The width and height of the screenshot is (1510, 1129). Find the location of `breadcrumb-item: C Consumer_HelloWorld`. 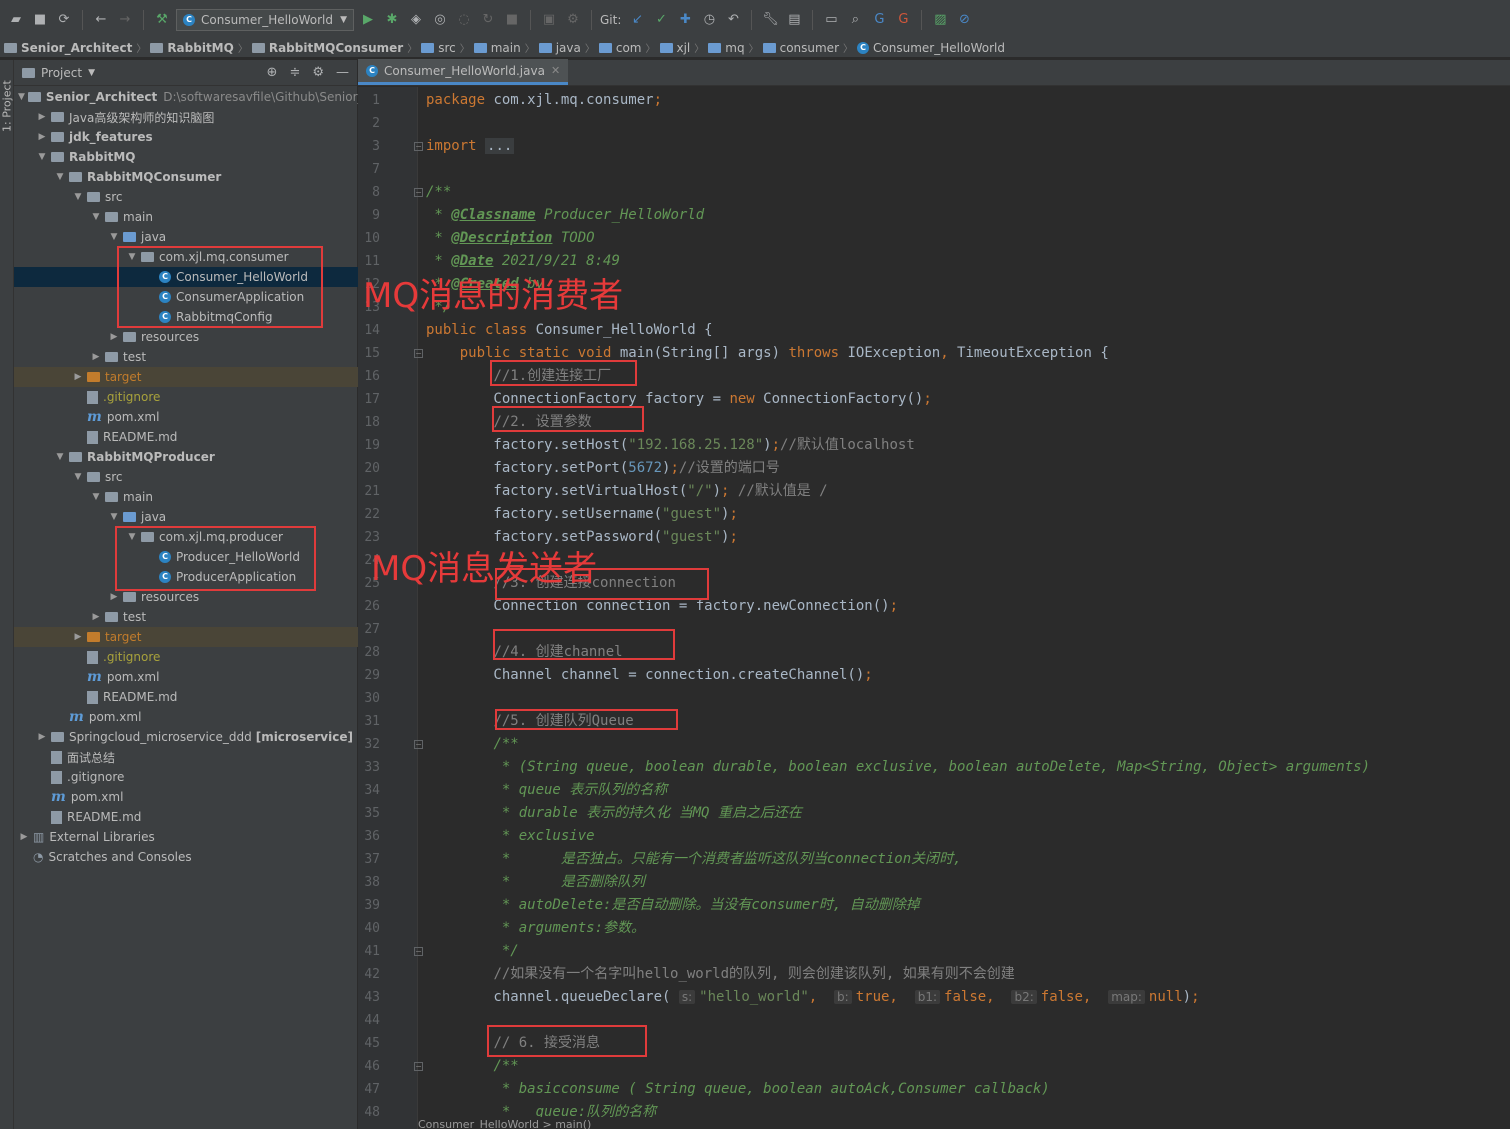

breadcrumb-item: C Consumer_HelloWorld is located at coordinates (931, 48).